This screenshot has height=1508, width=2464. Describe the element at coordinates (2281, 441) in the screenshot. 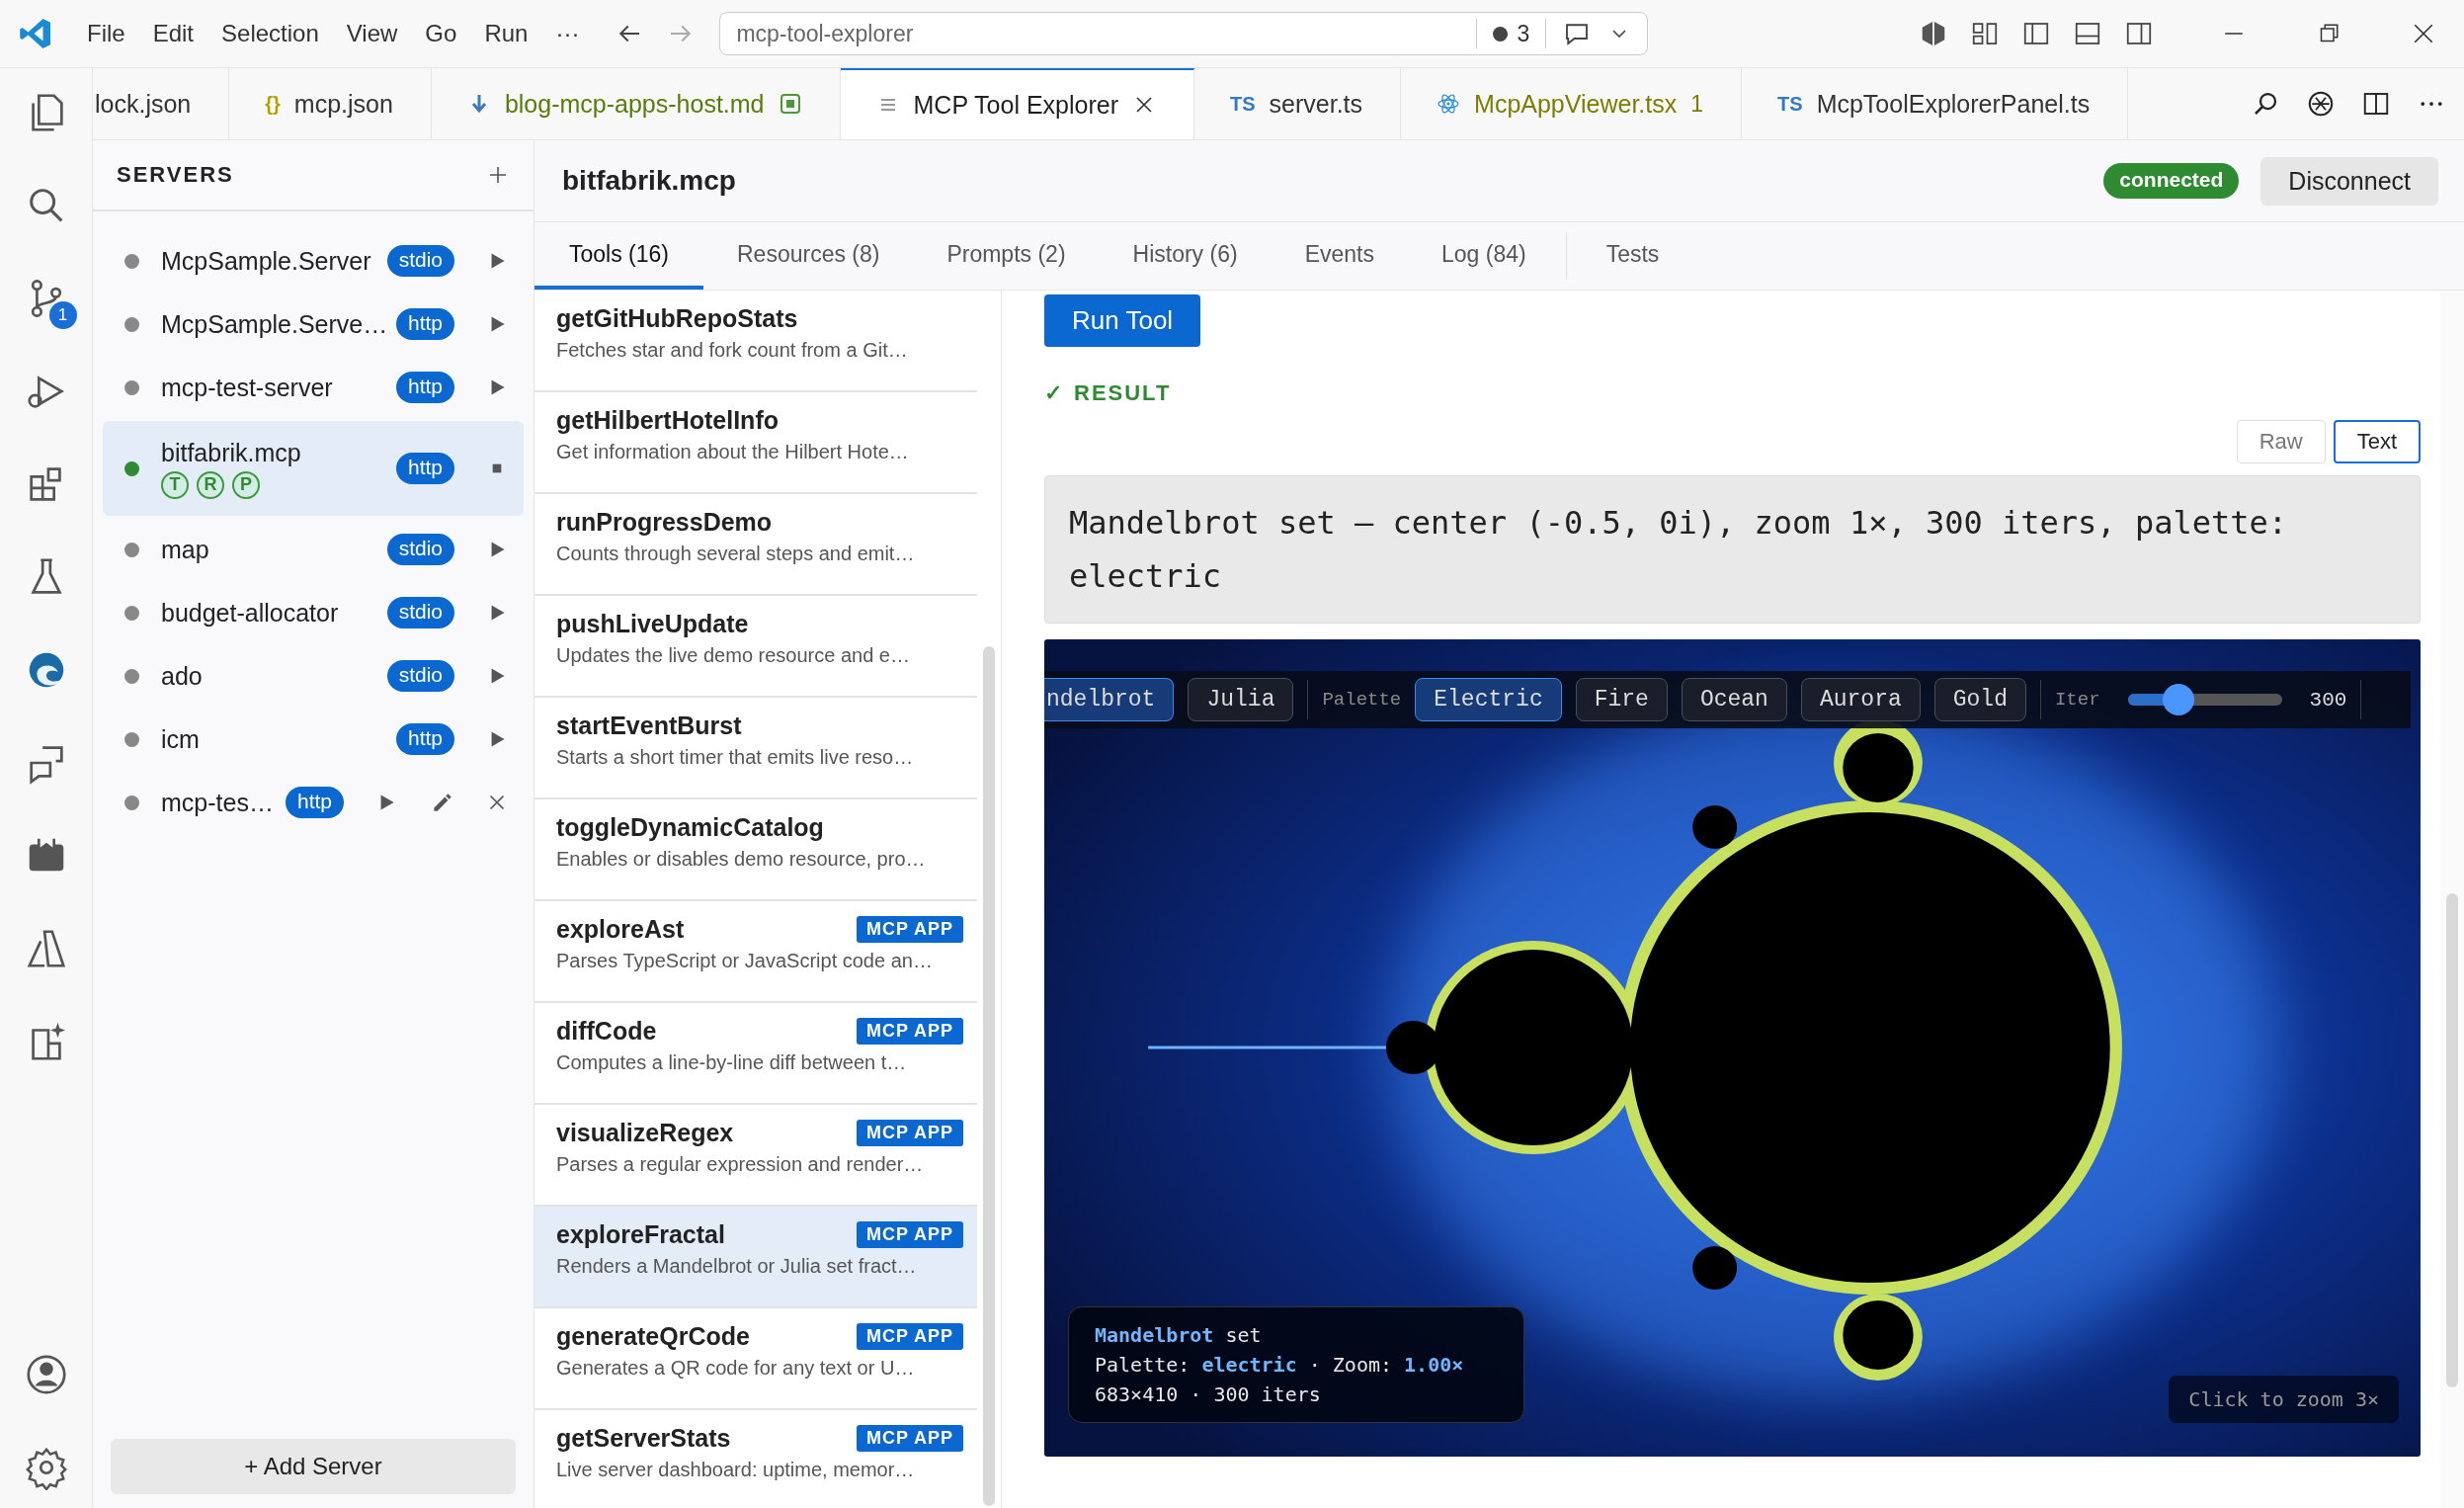

I see `view-toggle: Raw` at that location.